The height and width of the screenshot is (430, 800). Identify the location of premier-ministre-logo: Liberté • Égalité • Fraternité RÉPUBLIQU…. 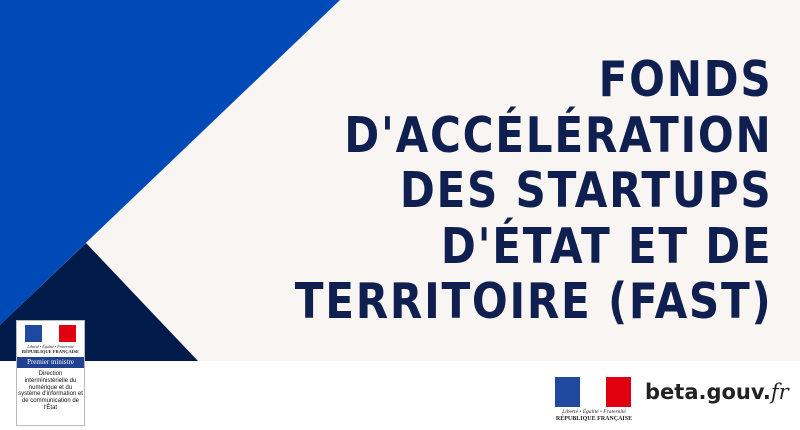
(50, 373).